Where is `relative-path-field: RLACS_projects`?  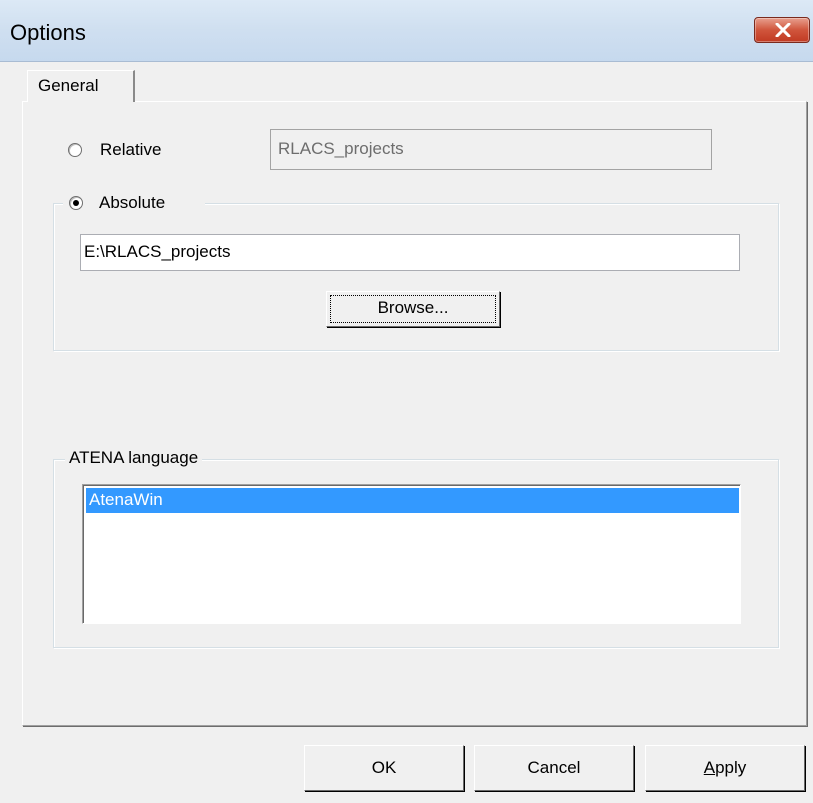
relative-path-field: RLACS_projects is located at coordinates (491, 149).